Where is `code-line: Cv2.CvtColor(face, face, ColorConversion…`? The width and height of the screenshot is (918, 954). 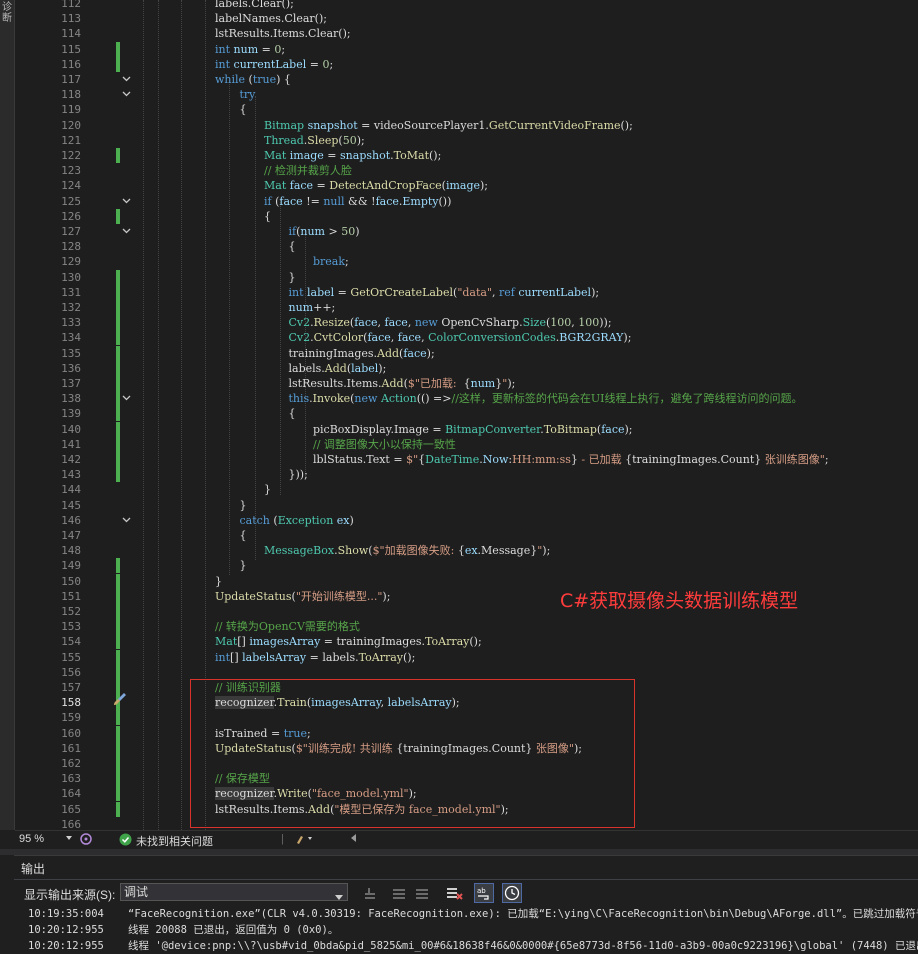
code-line: Cv2.CvtColor(face, face, ColorConversion… is located at coordinates (460, 337).